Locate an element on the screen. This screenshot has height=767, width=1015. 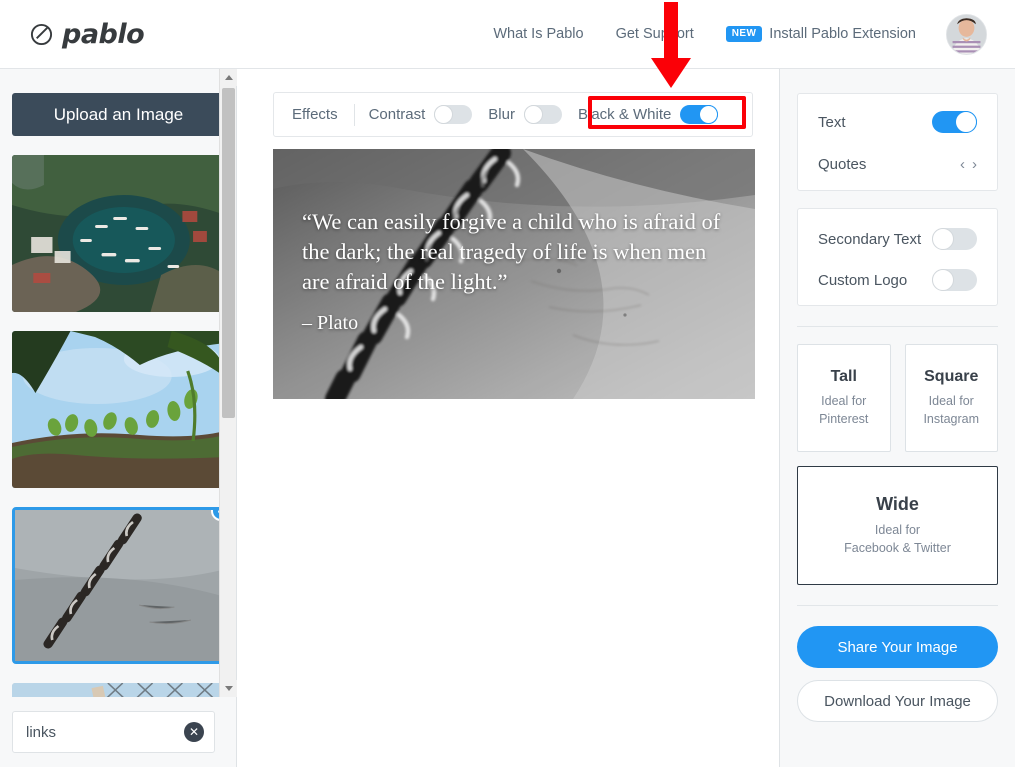
size-option-tall: Tall Ideal for Pinterest is located at coordinates (844, 398).